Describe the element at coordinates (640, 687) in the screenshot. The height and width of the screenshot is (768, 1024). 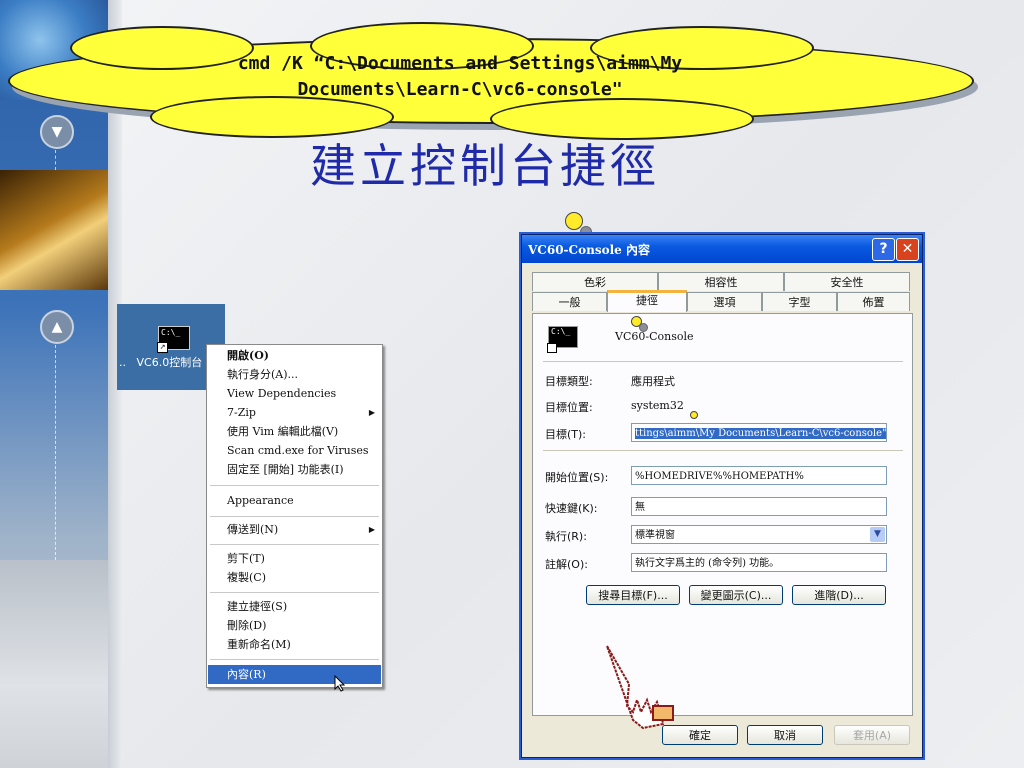
I see `hand-pointer-icon` at that location.